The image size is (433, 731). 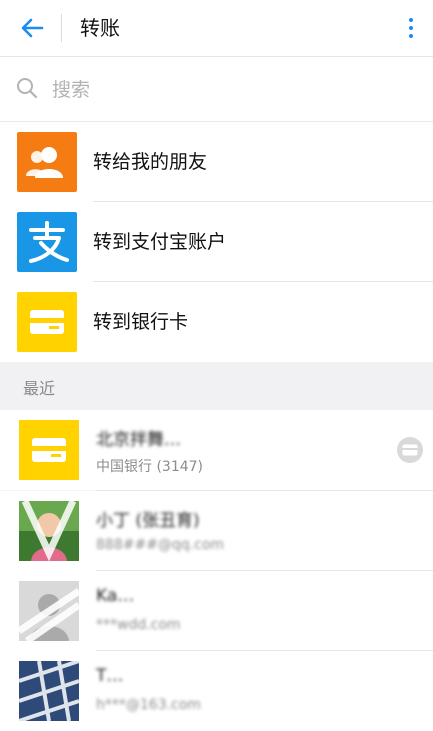 I want to click on recent-item: T… h***@163.com, so click(x=216, y=691).